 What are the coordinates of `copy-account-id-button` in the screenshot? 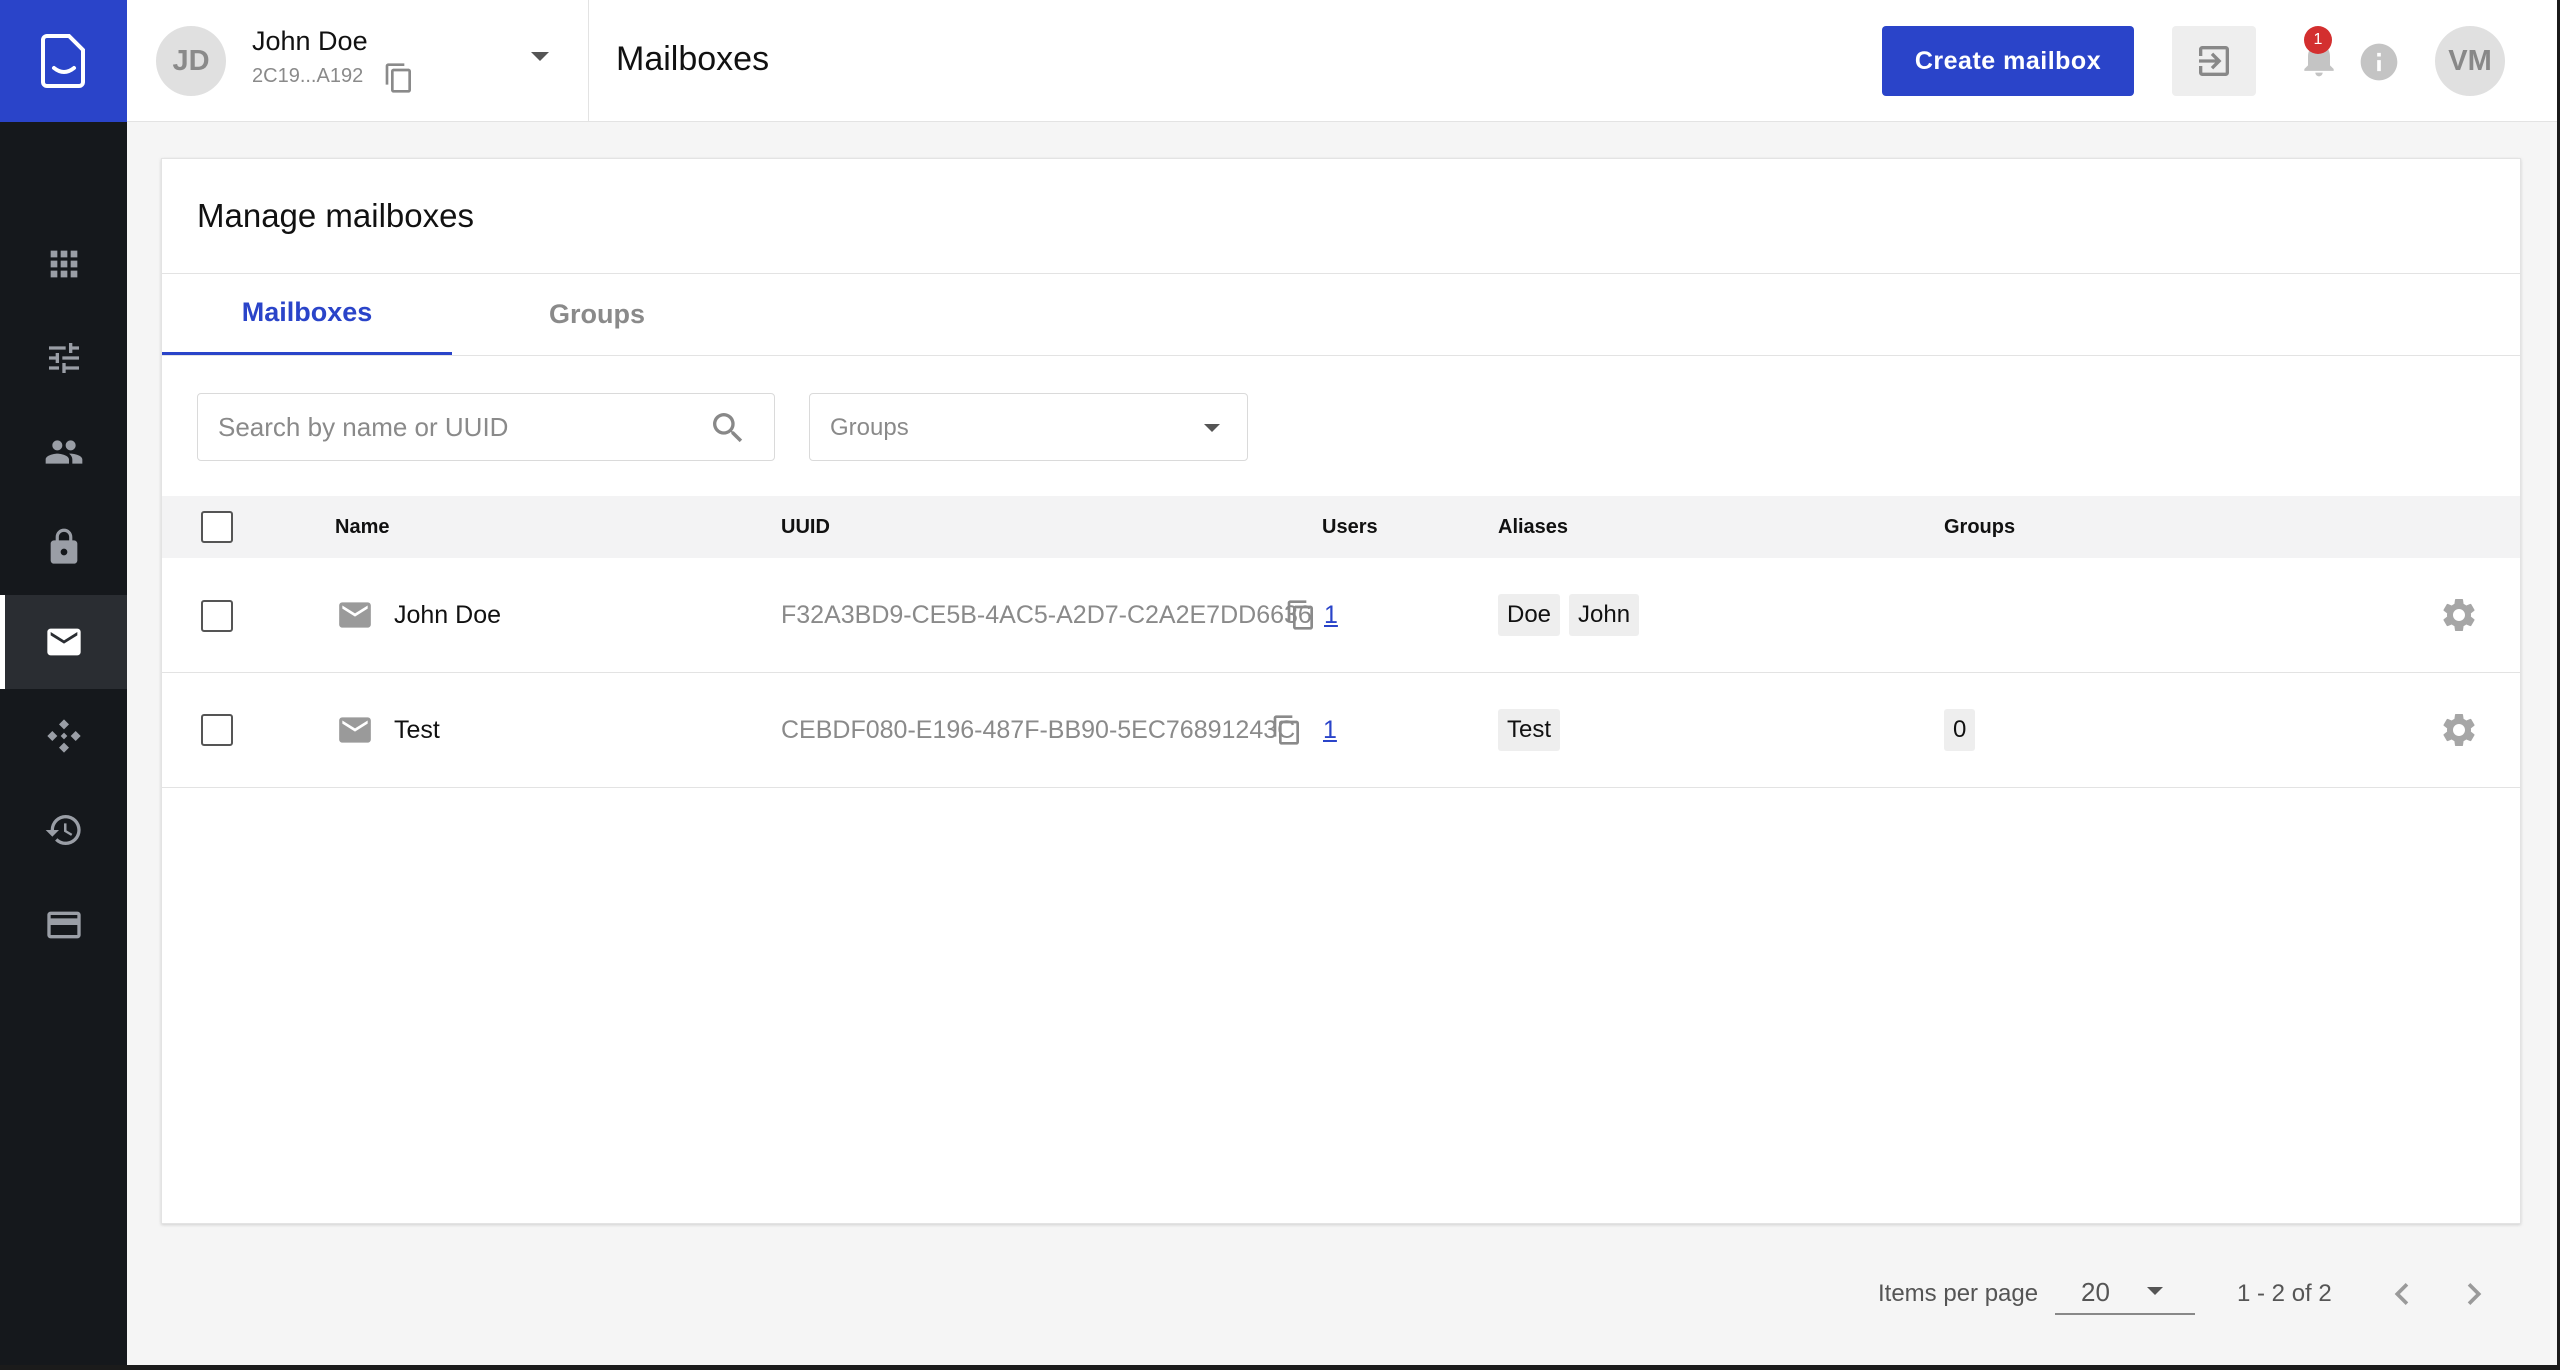 It's located at (399, 78).